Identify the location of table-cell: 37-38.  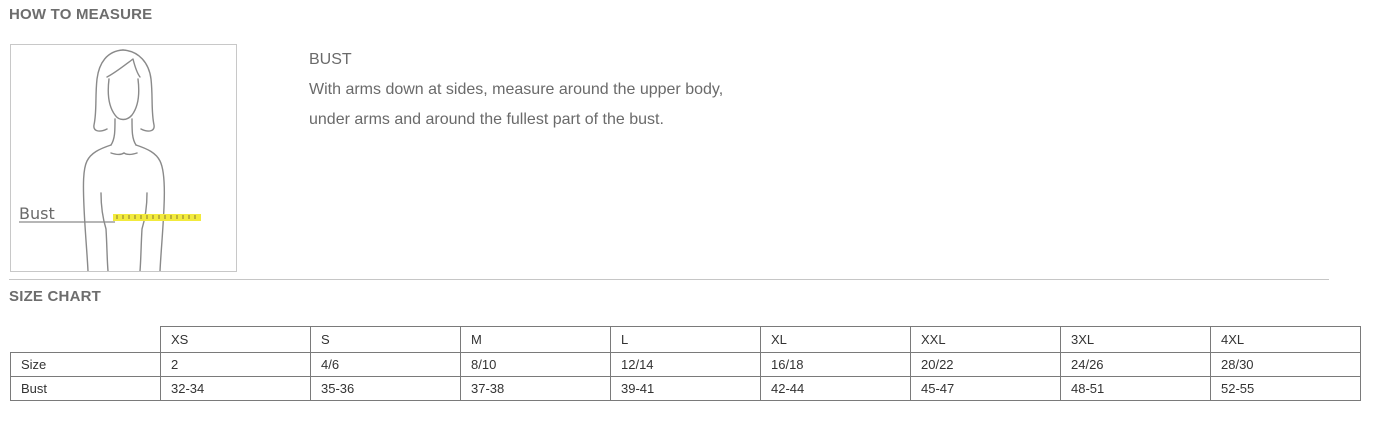
(535, 388).